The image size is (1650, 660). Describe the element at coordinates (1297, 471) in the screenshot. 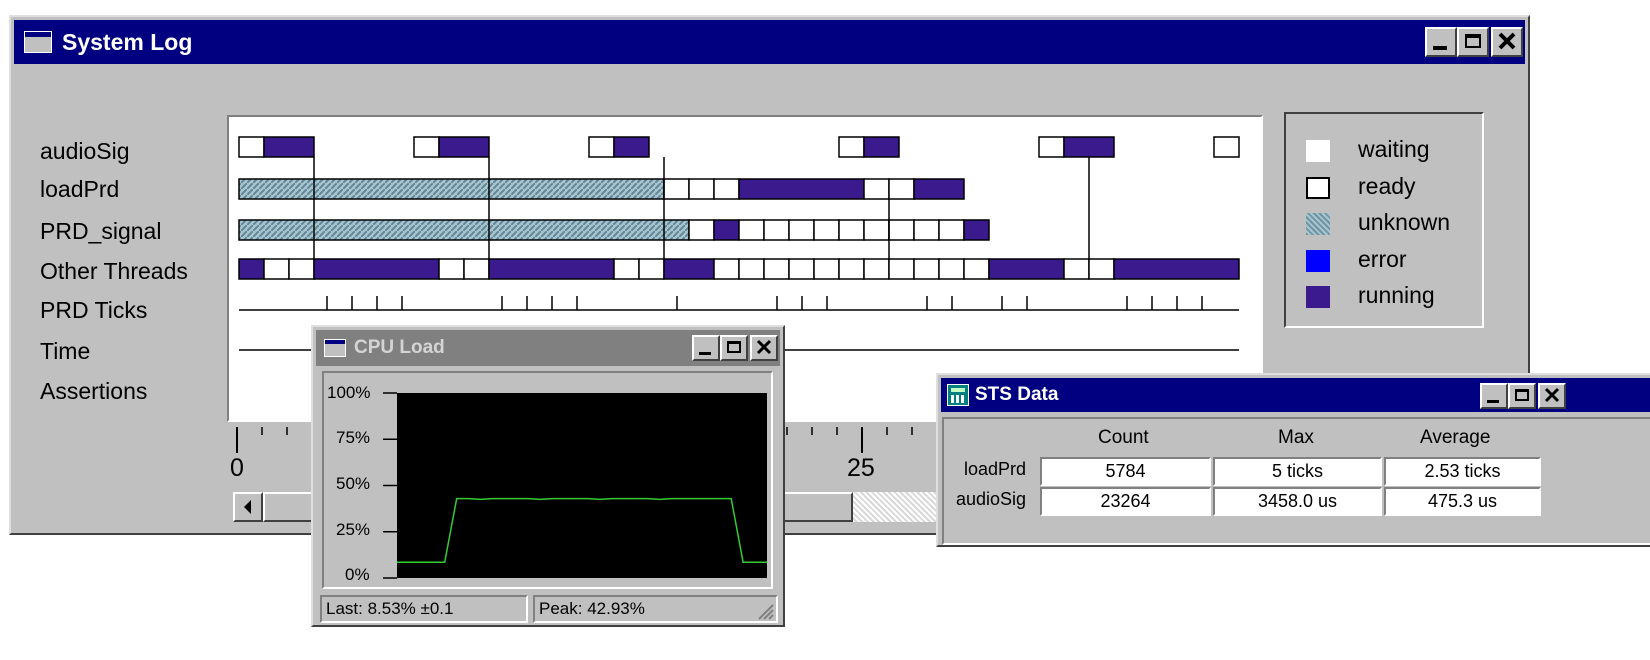

I see `table-cell: 5 ticks` at that location.